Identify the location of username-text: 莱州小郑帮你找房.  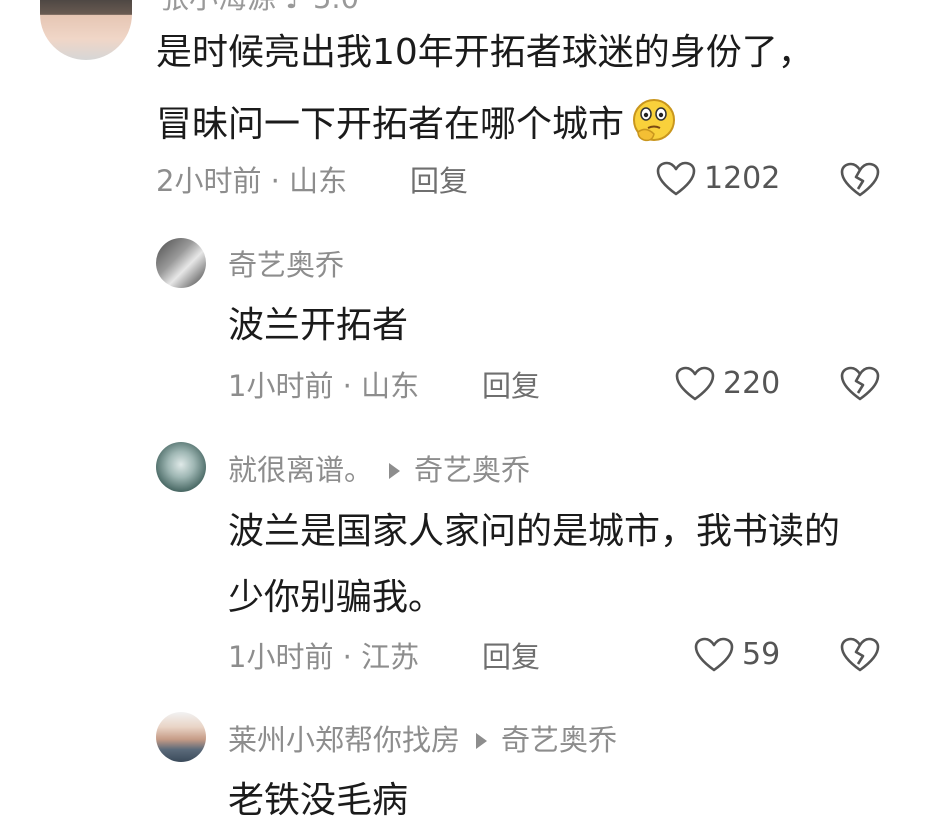
(344, 740).